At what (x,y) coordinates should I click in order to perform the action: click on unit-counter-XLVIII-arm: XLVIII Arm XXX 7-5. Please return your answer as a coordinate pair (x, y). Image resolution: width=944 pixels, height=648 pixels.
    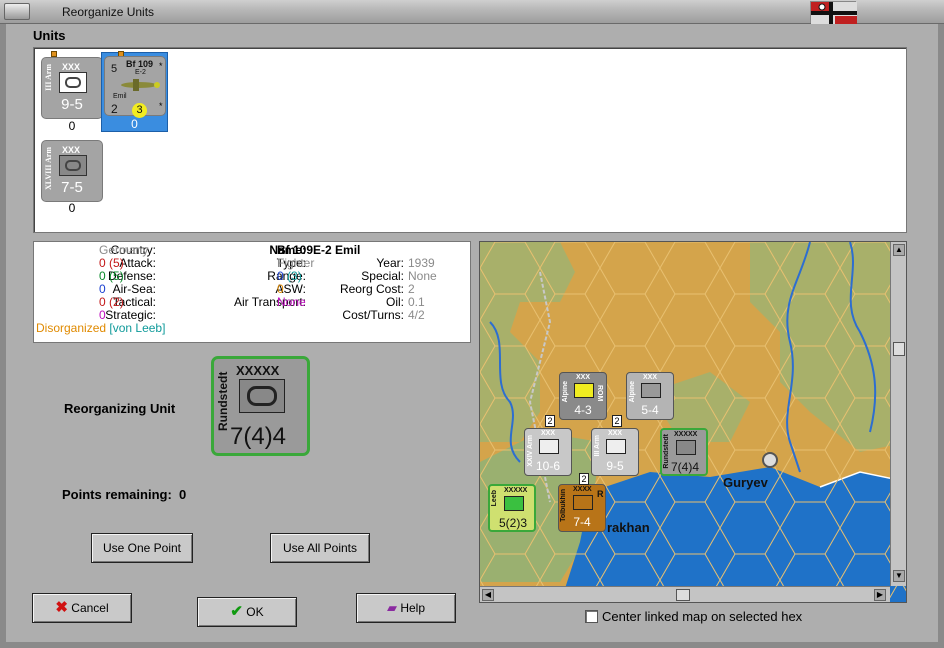
    Looking at the image, I should click on (72, 171).